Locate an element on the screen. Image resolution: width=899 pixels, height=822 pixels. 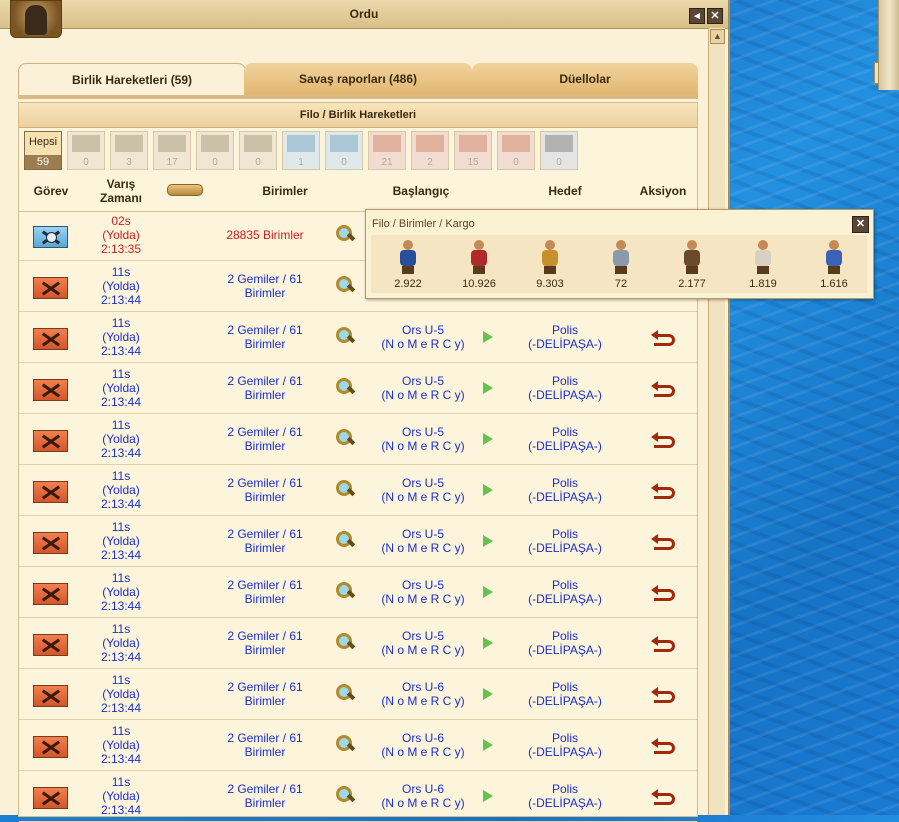
filter-fleet: 17 is located at coordinates (172, 150).